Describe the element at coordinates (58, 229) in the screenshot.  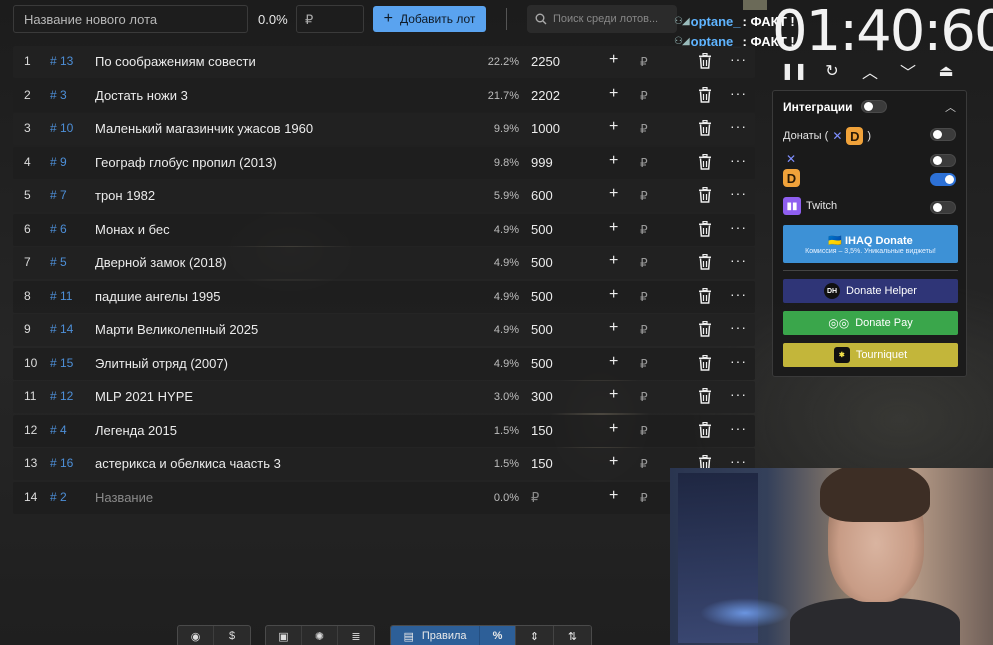
I see `lot-id-link: # 6` at that location.